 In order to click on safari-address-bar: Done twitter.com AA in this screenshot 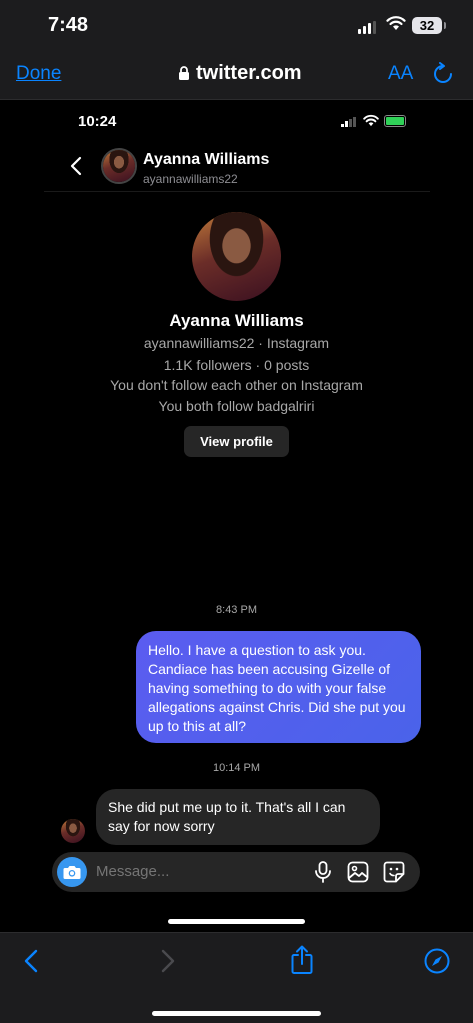, I will do `click(236, 75)`.